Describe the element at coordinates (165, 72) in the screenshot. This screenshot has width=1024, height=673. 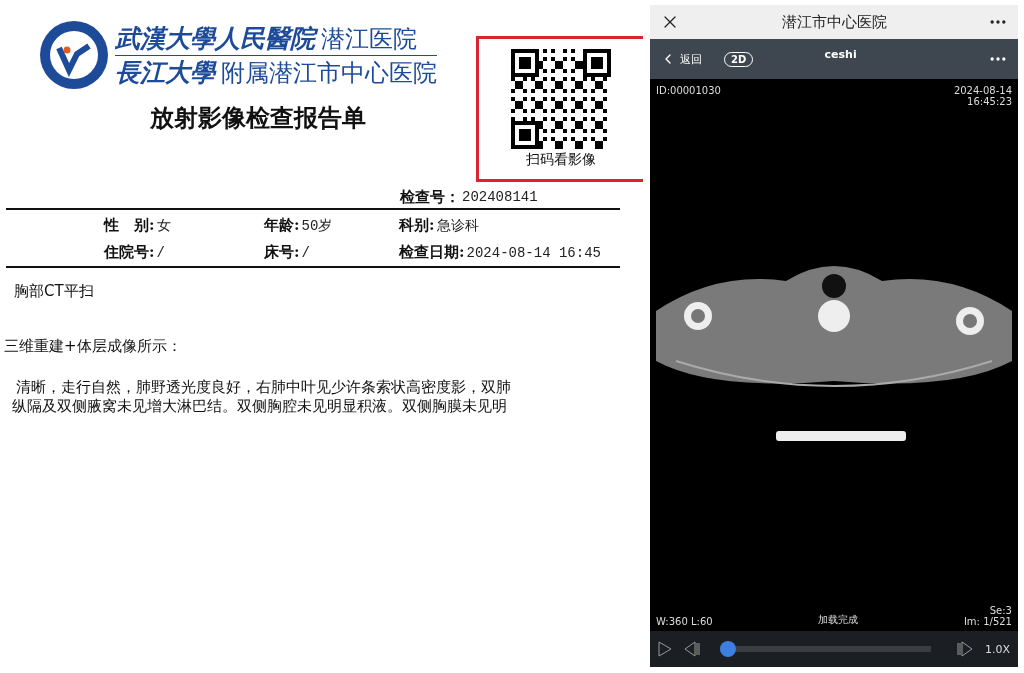
I see `university-name: 長江大學` at that location.